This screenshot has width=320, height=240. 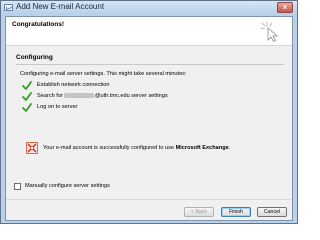 I want to click on section-title: Configuring, so click(x=34, y=57).